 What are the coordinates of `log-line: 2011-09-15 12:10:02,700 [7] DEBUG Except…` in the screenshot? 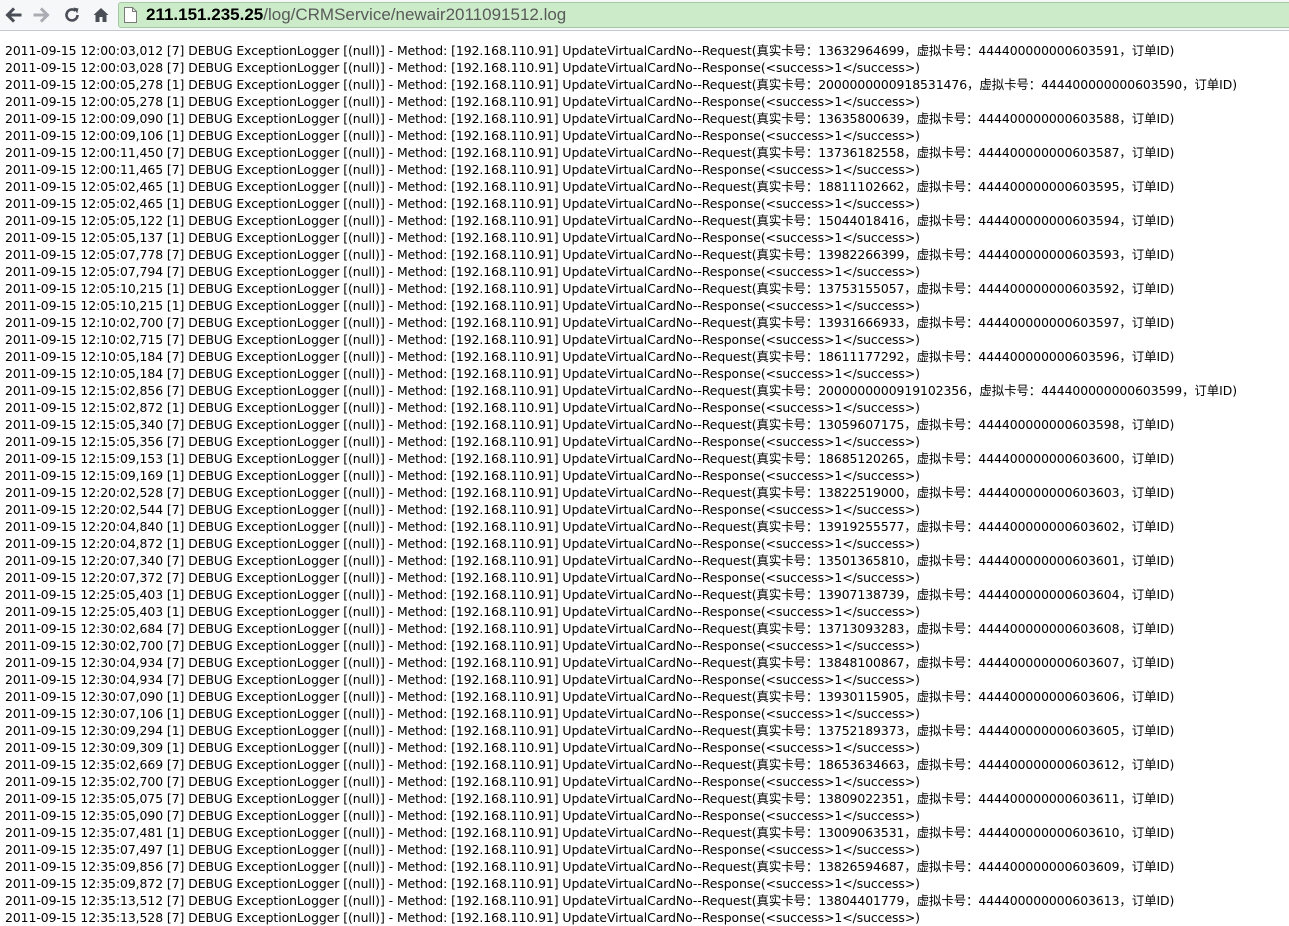 It's located at (590, 322).